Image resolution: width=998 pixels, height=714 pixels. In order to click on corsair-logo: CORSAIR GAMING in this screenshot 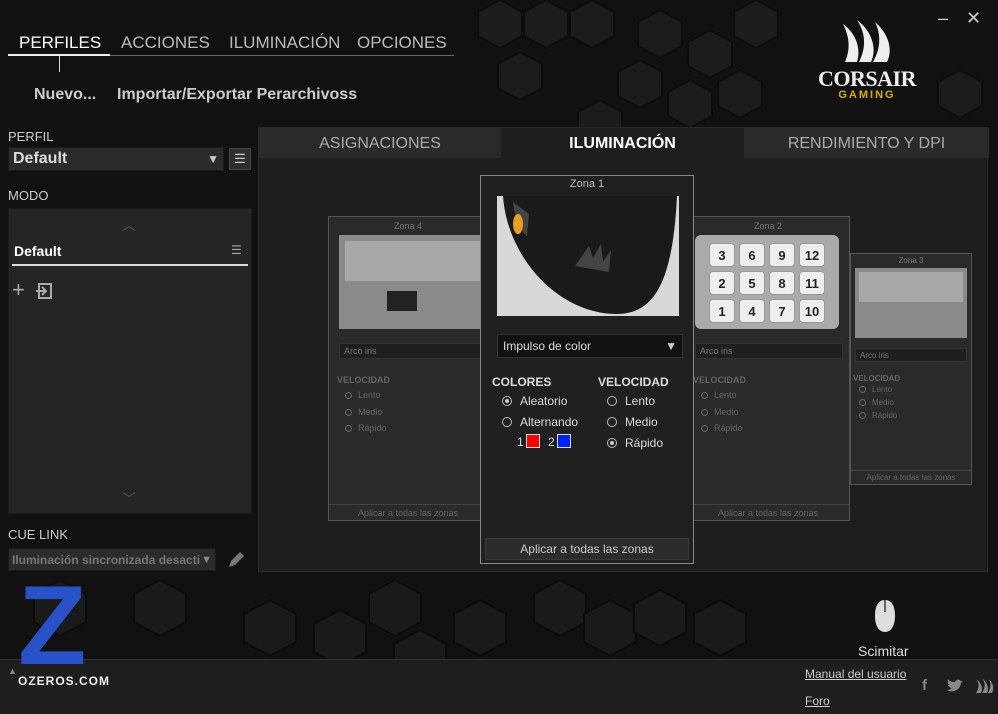, I will do `click(870, 60)`.